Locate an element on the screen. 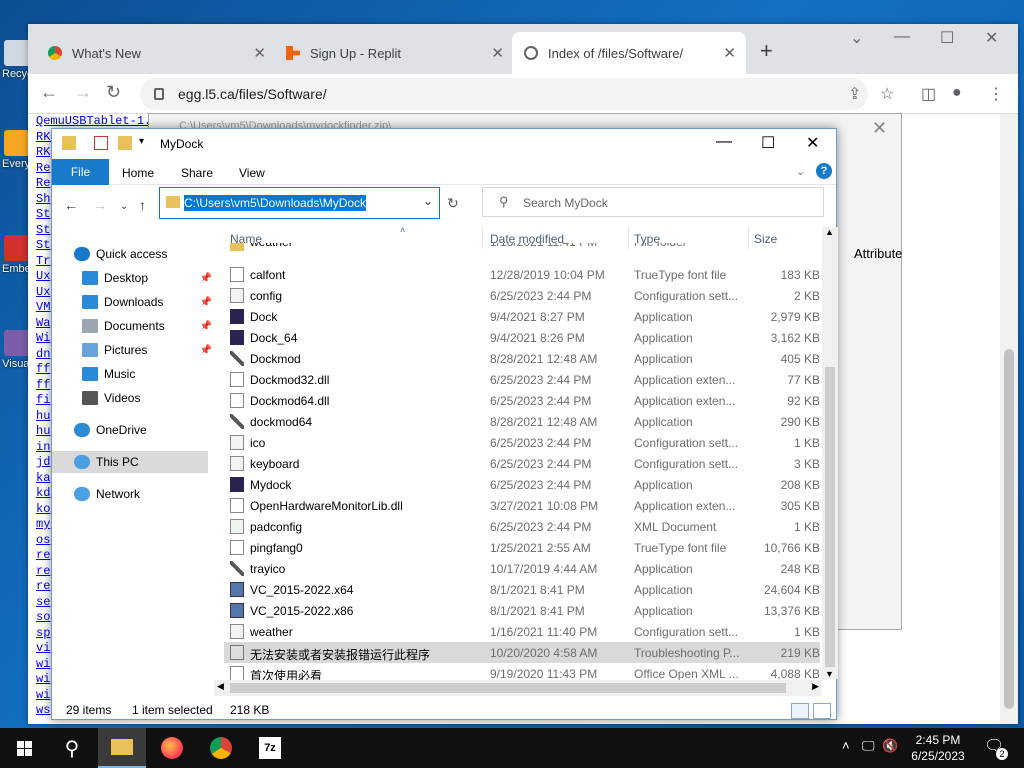  tab-index-software: Index of /files/Software/ ✕ is located at coordinates (629, 53).